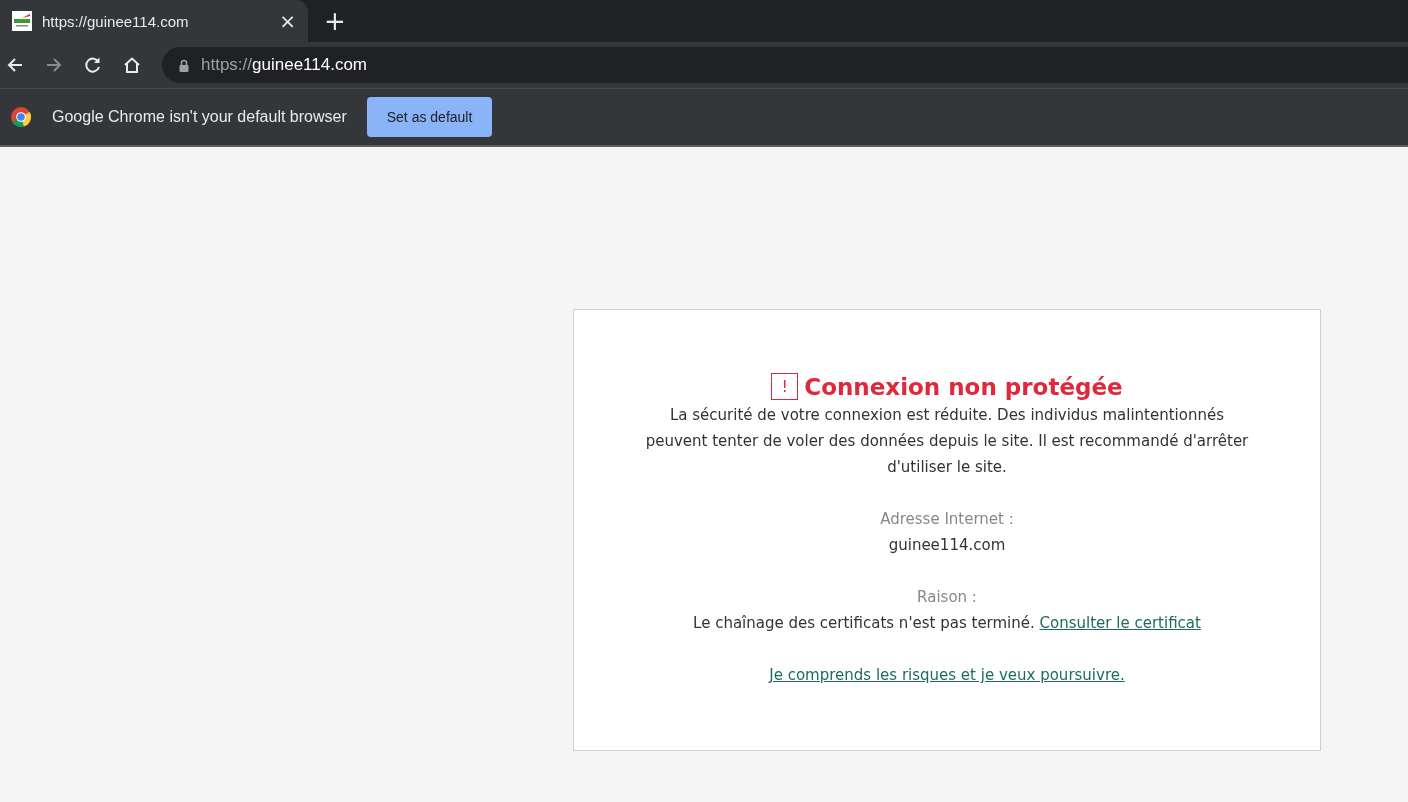 The height and width of the screenshot is (802, 1408). What do you see at coordinates (947, 675) in the screenshot?
I see `proceed-link: Je comprends les risques et je veux poursuivre.` at bounding box center [947, 675].